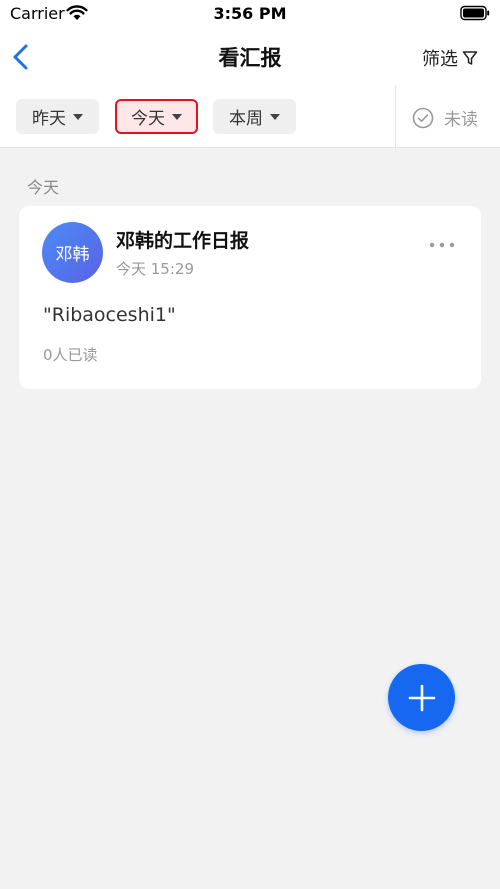 The height and width of the screenshot is (889, 500). I want to click on nav-bar: 看汇报 筛选, so click(250, 57).